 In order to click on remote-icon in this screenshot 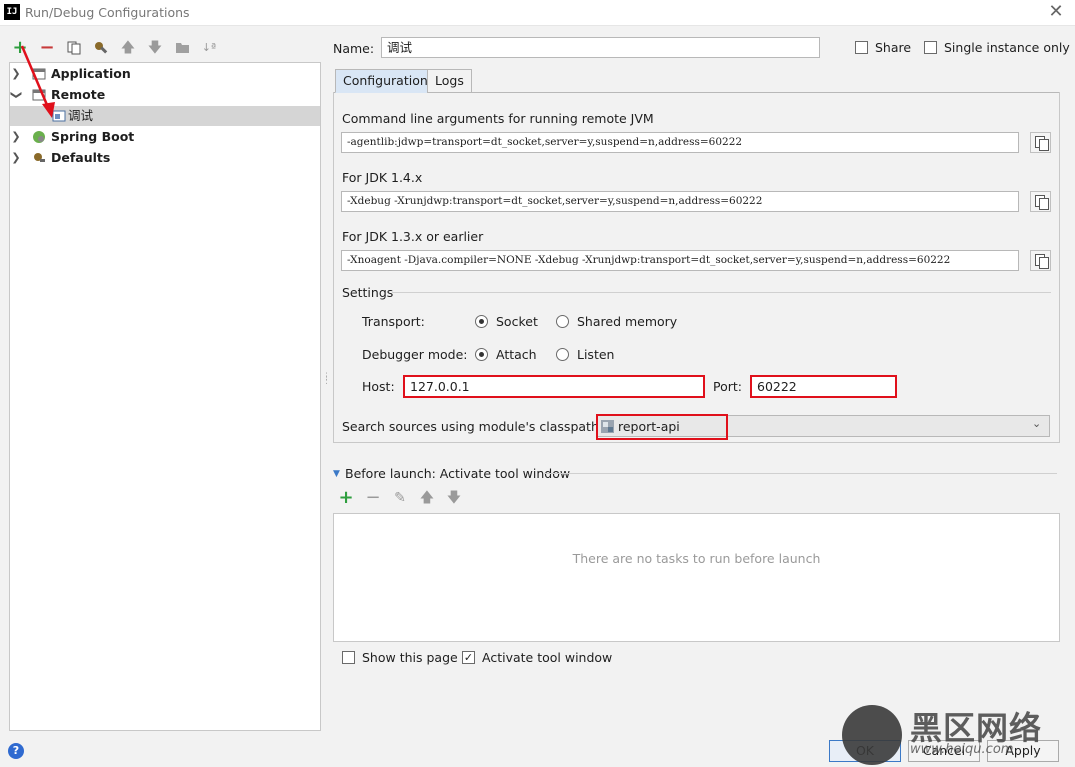, I will do `click(39, 95)`.